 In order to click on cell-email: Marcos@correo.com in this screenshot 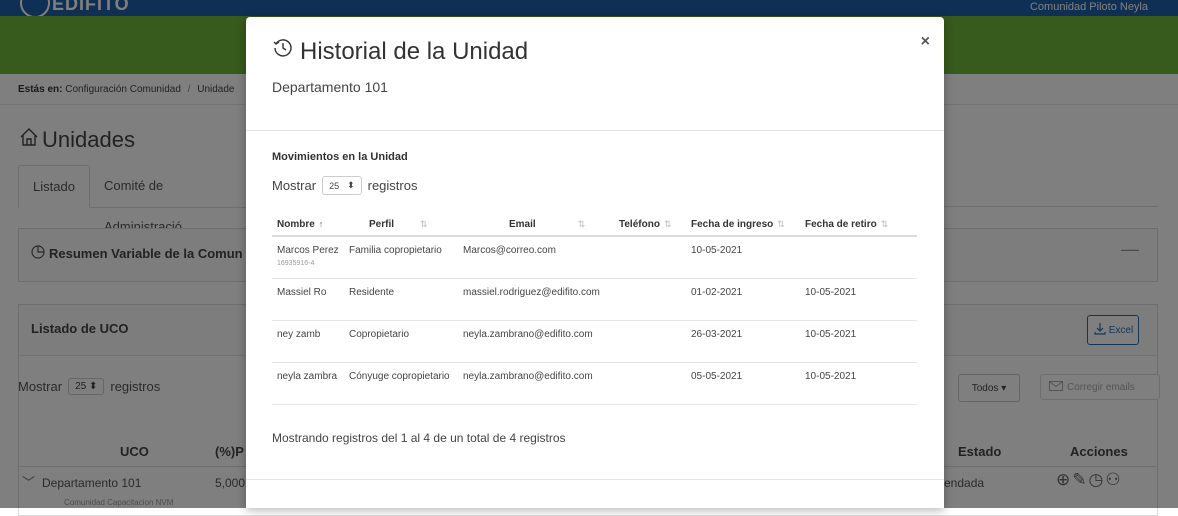, I will do `click(536, 257)`.